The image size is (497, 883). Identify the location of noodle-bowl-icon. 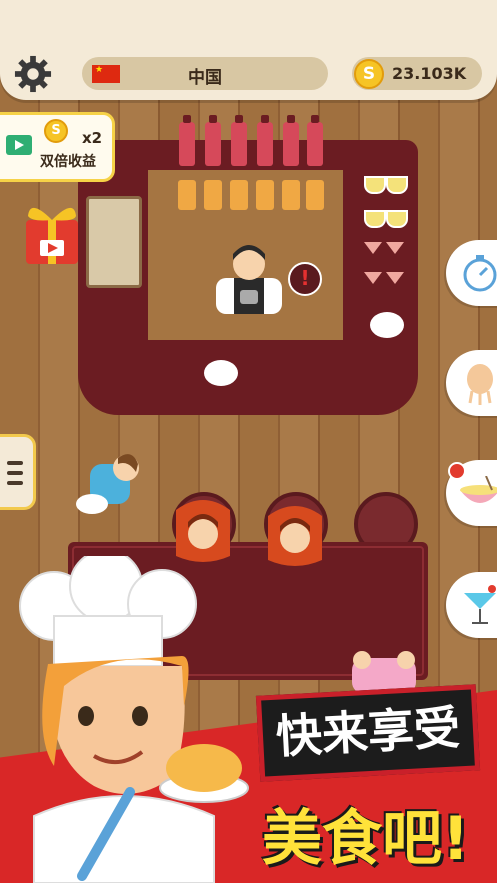
(478, 489).